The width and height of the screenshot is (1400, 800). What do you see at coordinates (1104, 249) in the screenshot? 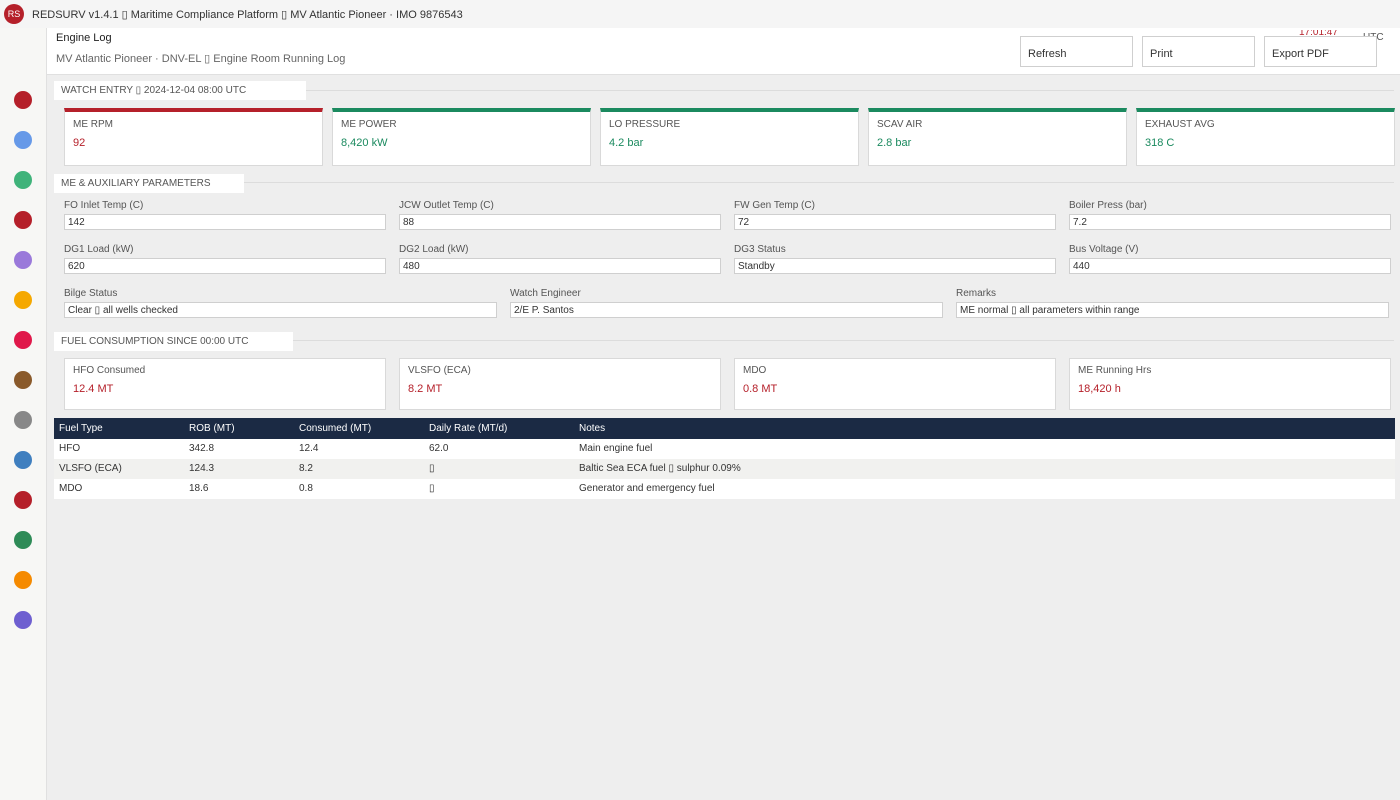
I see `bus-voltage-label: Bus Voltage (V)` at bounding box center [1104, 249].